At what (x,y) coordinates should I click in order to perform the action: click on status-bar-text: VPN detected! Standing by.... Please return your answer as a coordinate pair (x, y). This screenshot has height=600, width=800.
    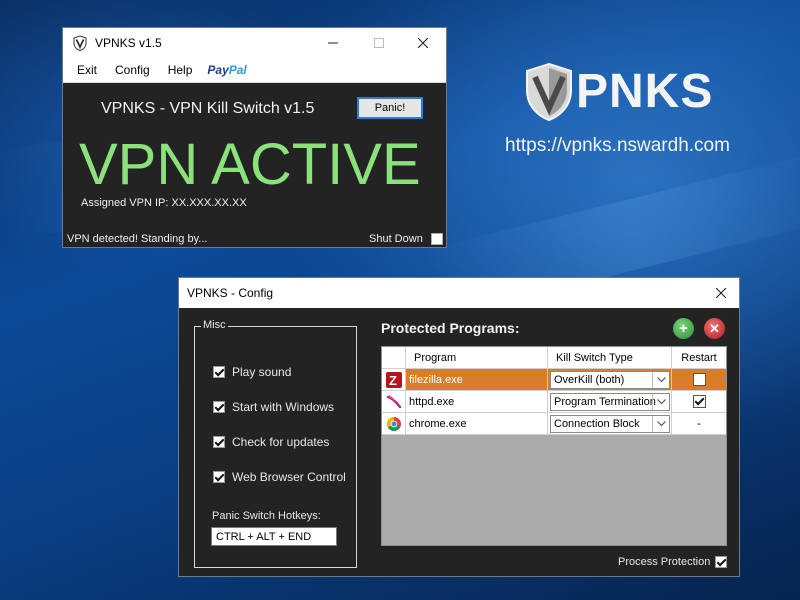
    Looking at the image, I should click on (137, 239).